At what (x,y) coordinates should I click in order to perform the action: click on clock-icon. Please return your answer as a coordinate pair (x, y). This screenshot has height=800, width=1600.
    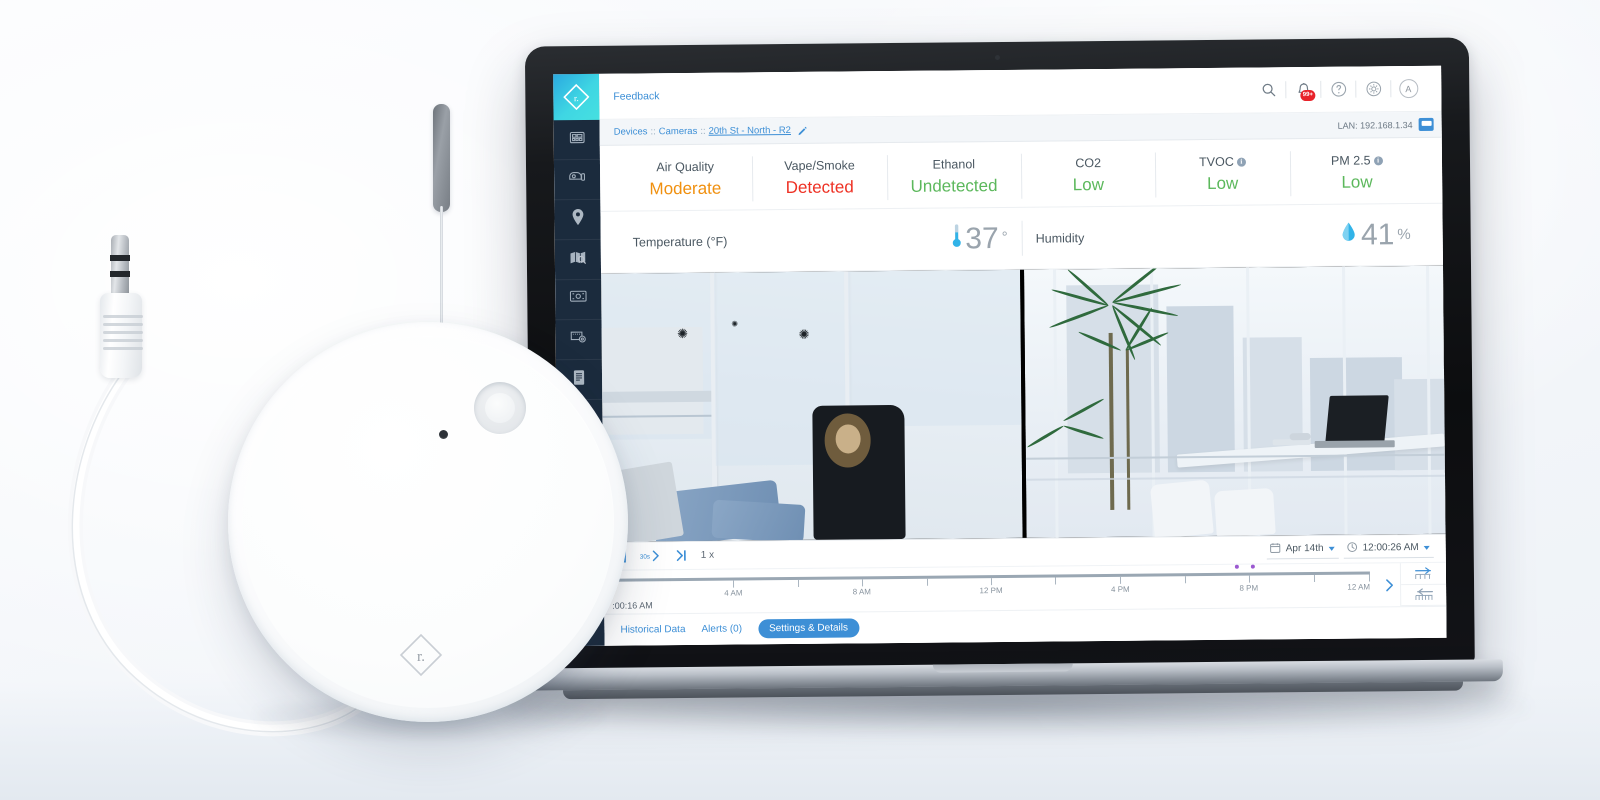
    Looking at the image, I should click on (1351, 548).